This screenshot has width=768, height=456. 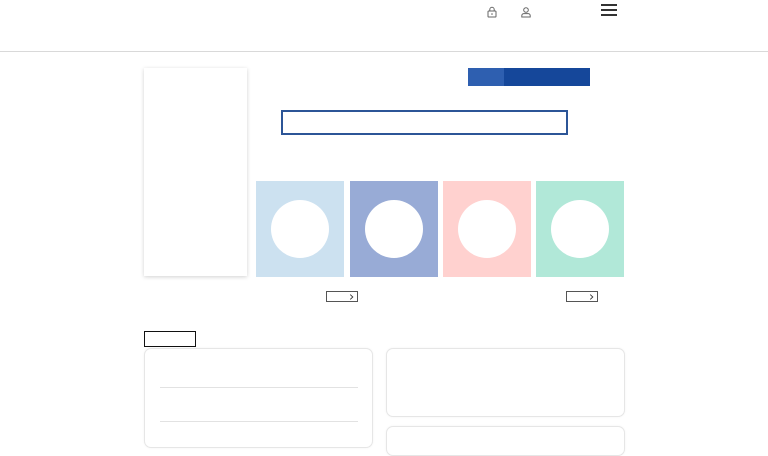 What do you see at coordinates (486, 77) in the screenshot?
I see `cta-button-accent` at bounding box center [486, 77].